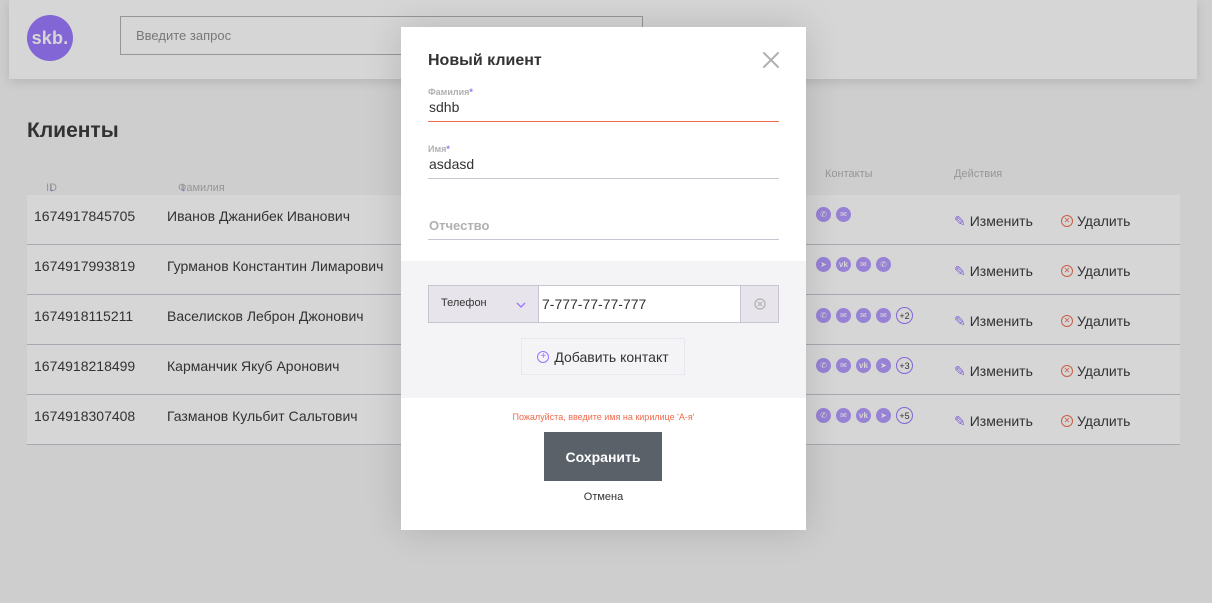 This screenshot has height=603, width=1212. Describe the element at coordinates (603, 456) in the screenshot. I see `save-button: Сохранить` at that location.